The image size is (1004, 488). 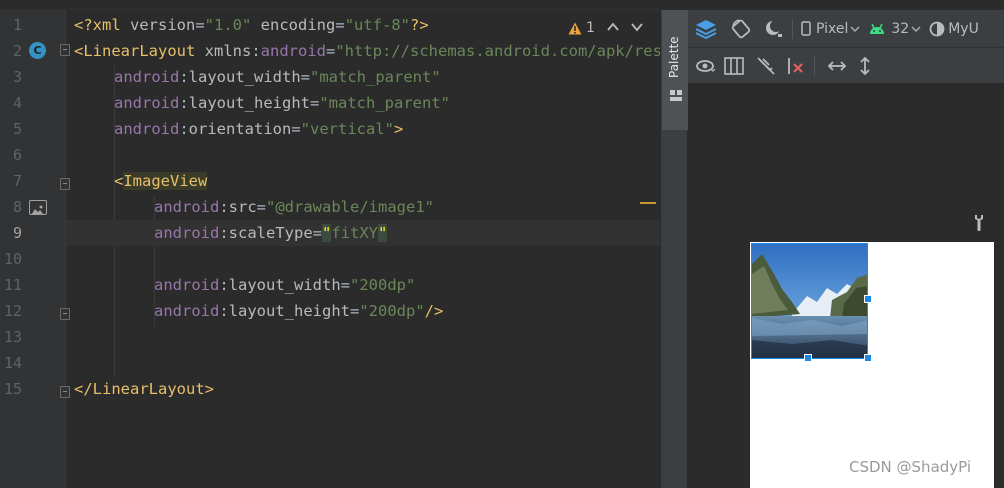 What do you see at coordinates (741, 29) in the screenshot?
I see `orientation-button` at bounding box center [741, 29].